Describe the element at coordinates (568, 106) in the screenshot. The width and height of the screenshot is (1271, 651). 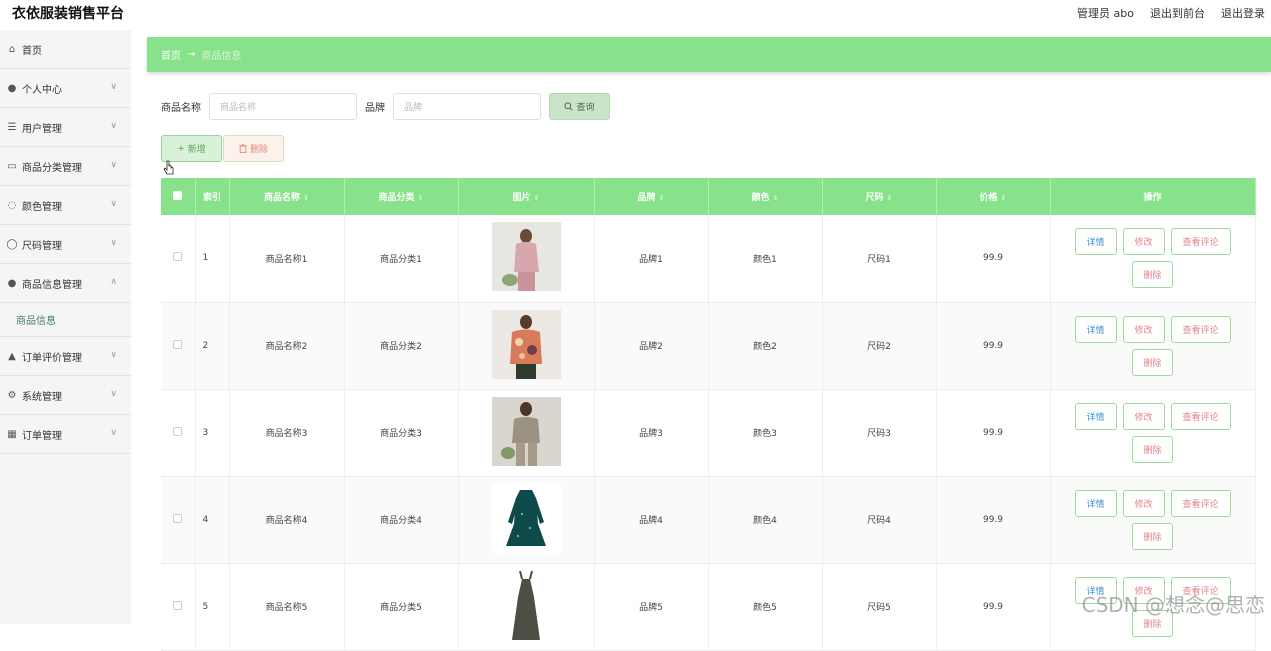
I see `search-icon` at that location.